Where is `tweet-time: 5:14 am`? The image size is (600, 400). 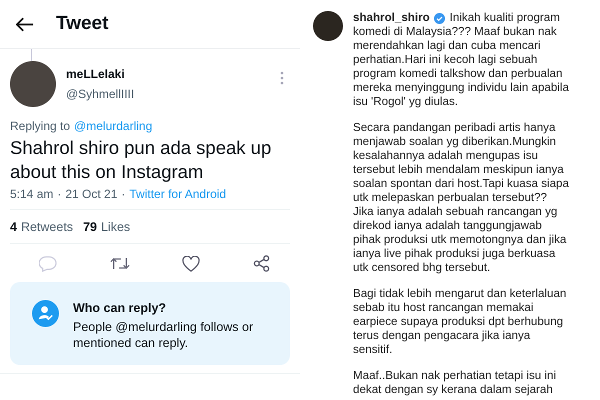 tweet-time: 5:14 am is located at coordinates (32, 194).